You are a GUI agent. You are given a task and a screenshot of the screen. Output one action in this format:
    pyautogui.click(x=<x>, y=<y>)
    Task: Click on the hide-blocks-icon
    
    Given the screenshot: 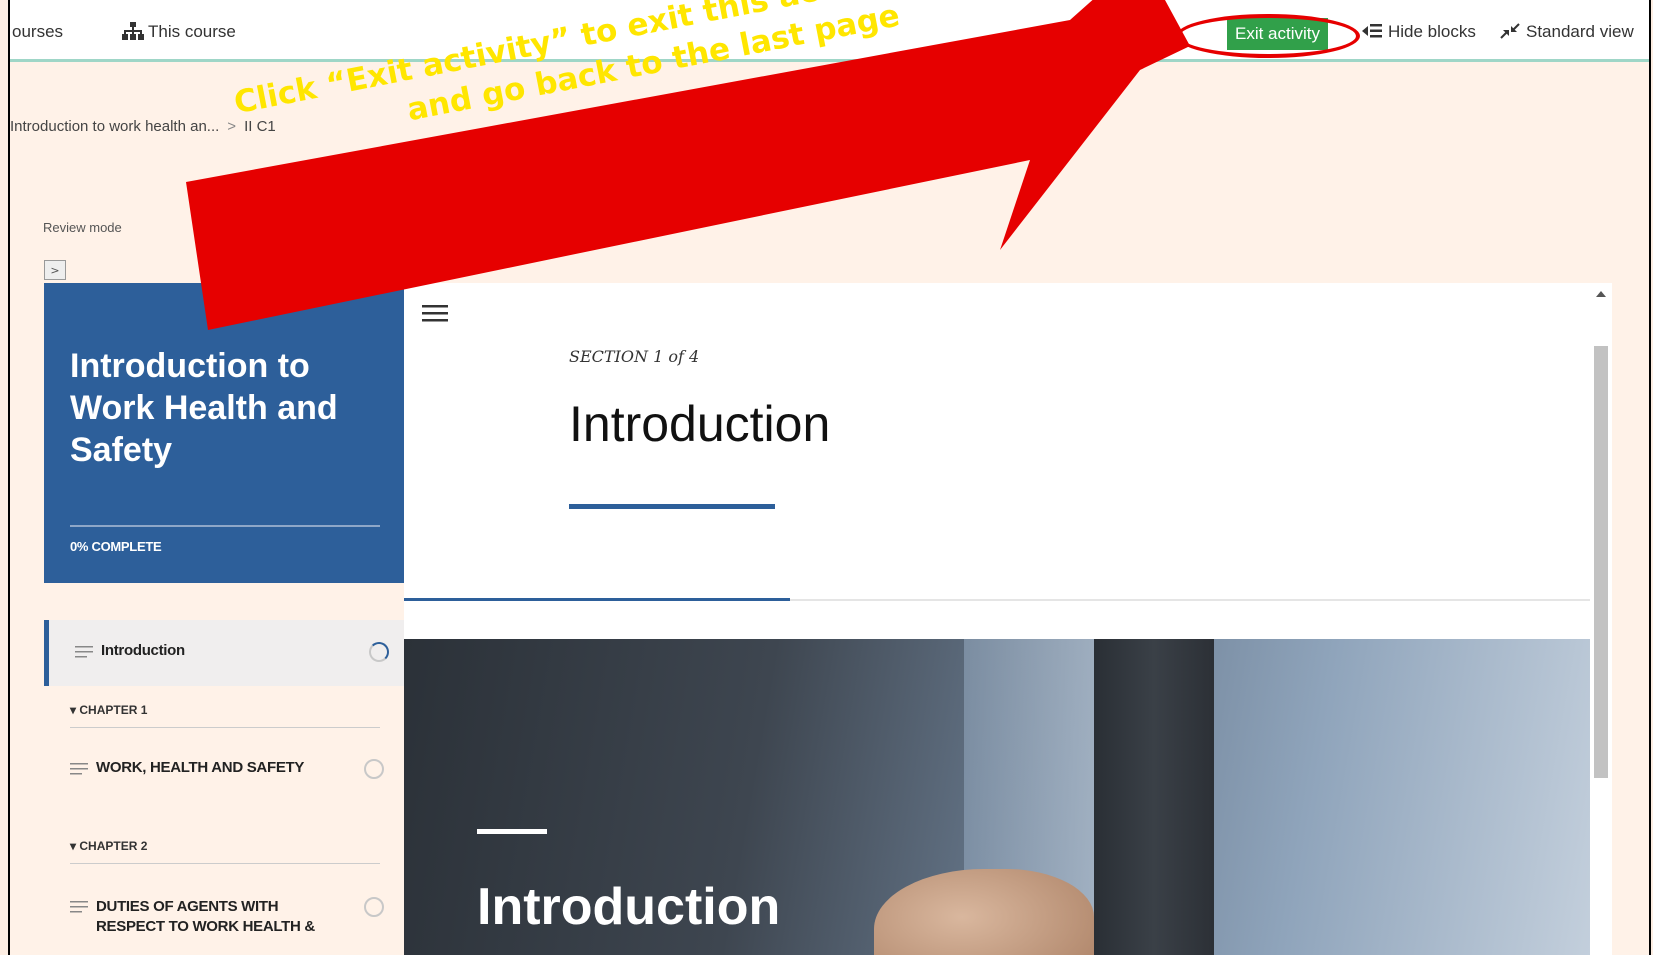 What is the action you would take?
    pyautogui.click(x=1372, y=31)
    